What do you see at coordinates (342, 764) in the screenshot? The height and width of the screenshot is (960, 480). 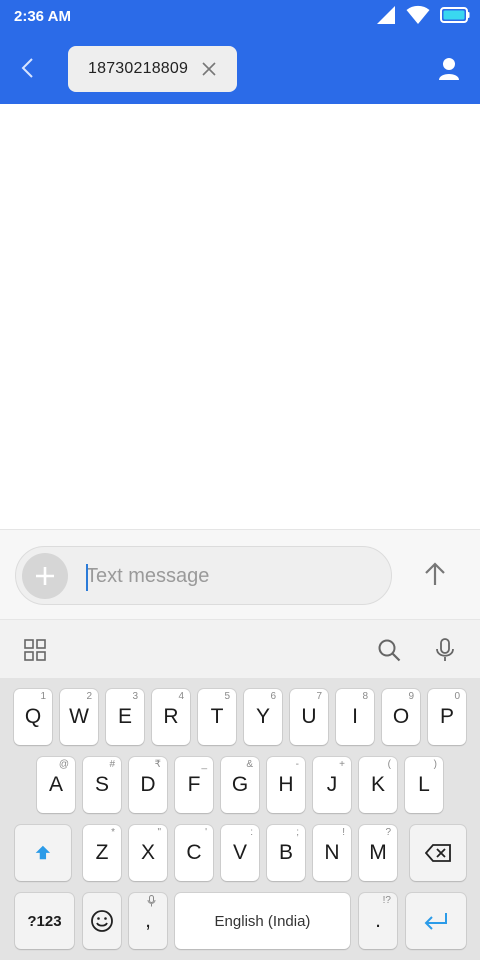 I see `key-hint: +` at bounding box center [342, 764].